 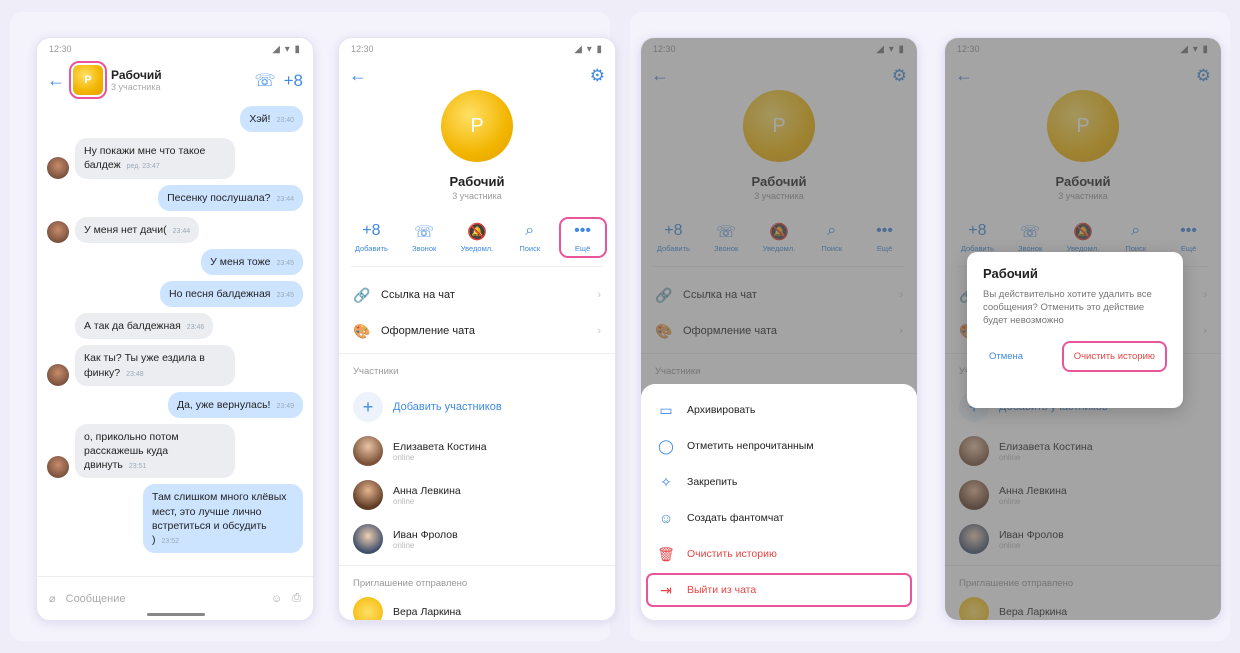 What do you see at coordinates (231, 294) in the screenshot?
I see `message-bubble: Но песня балдежная 23:45` at bounding box center [231, 294].